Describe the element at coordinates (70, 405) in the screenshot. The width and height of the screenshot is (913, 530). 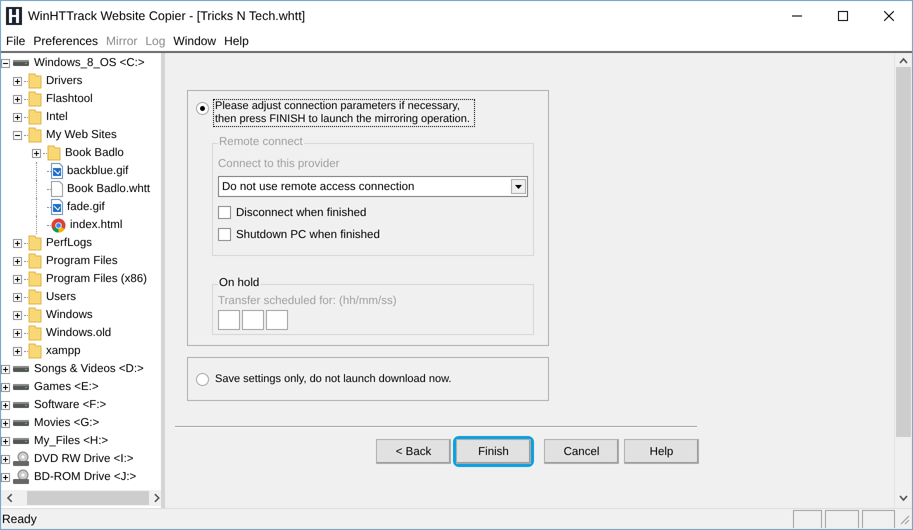
I see `tree-item: Software <F:>` at that location.